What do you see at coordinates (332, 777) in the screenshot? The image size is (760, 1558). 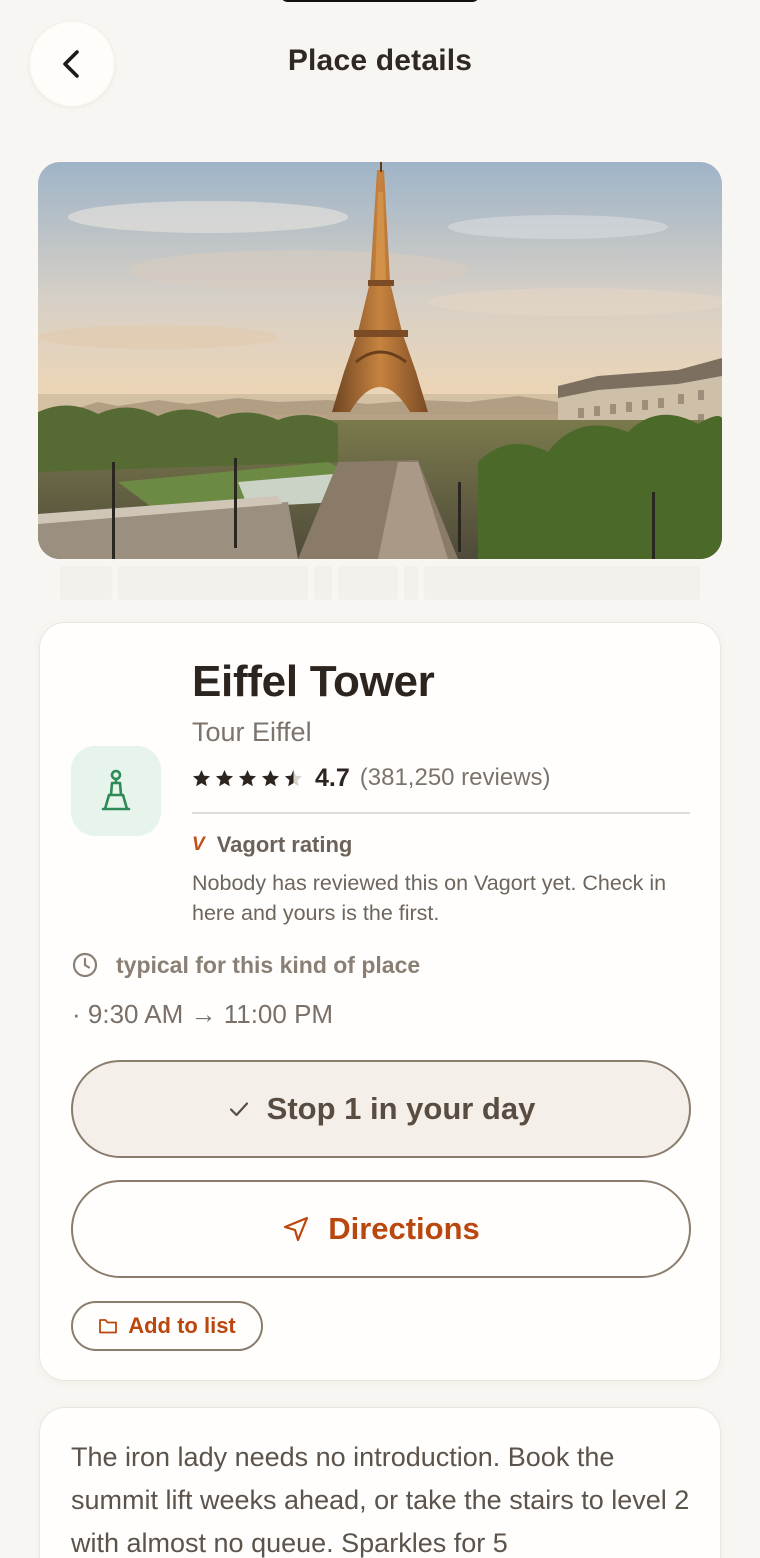 I see `rating-value: 4.7` at bounding box center [332, 777].